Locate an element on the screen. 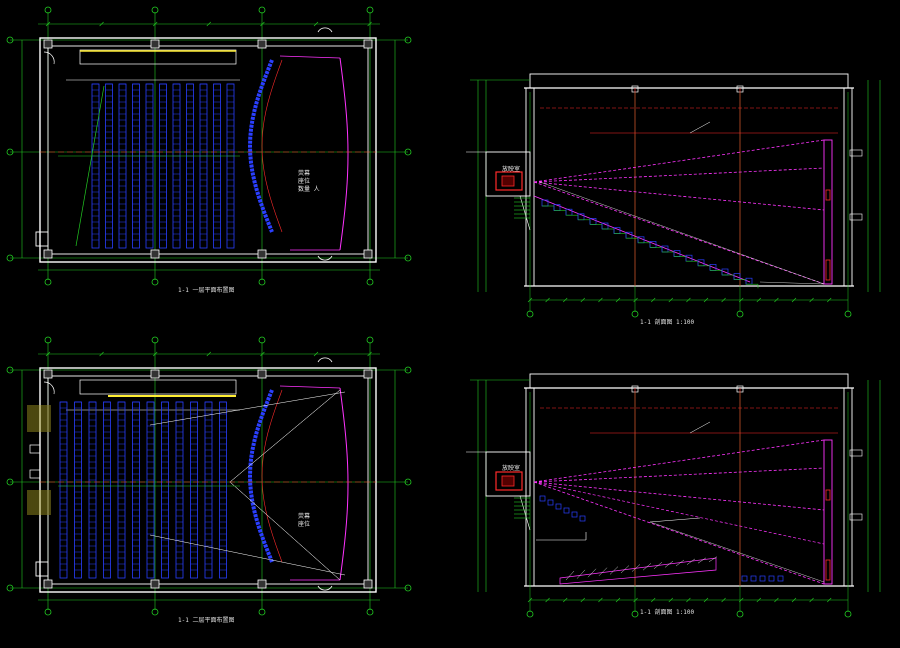 This screenshot has width=900, height=648. plan-lower-room-note-1: 荧幕 is located at coordinates (304, 516).